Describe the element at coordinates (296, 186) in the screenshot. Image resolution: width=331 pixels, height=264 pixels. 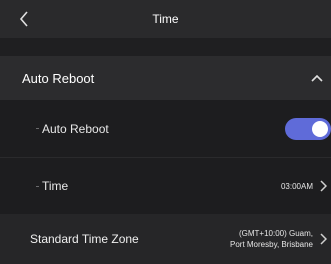
I see `time-value: 03:00AM` at that location.